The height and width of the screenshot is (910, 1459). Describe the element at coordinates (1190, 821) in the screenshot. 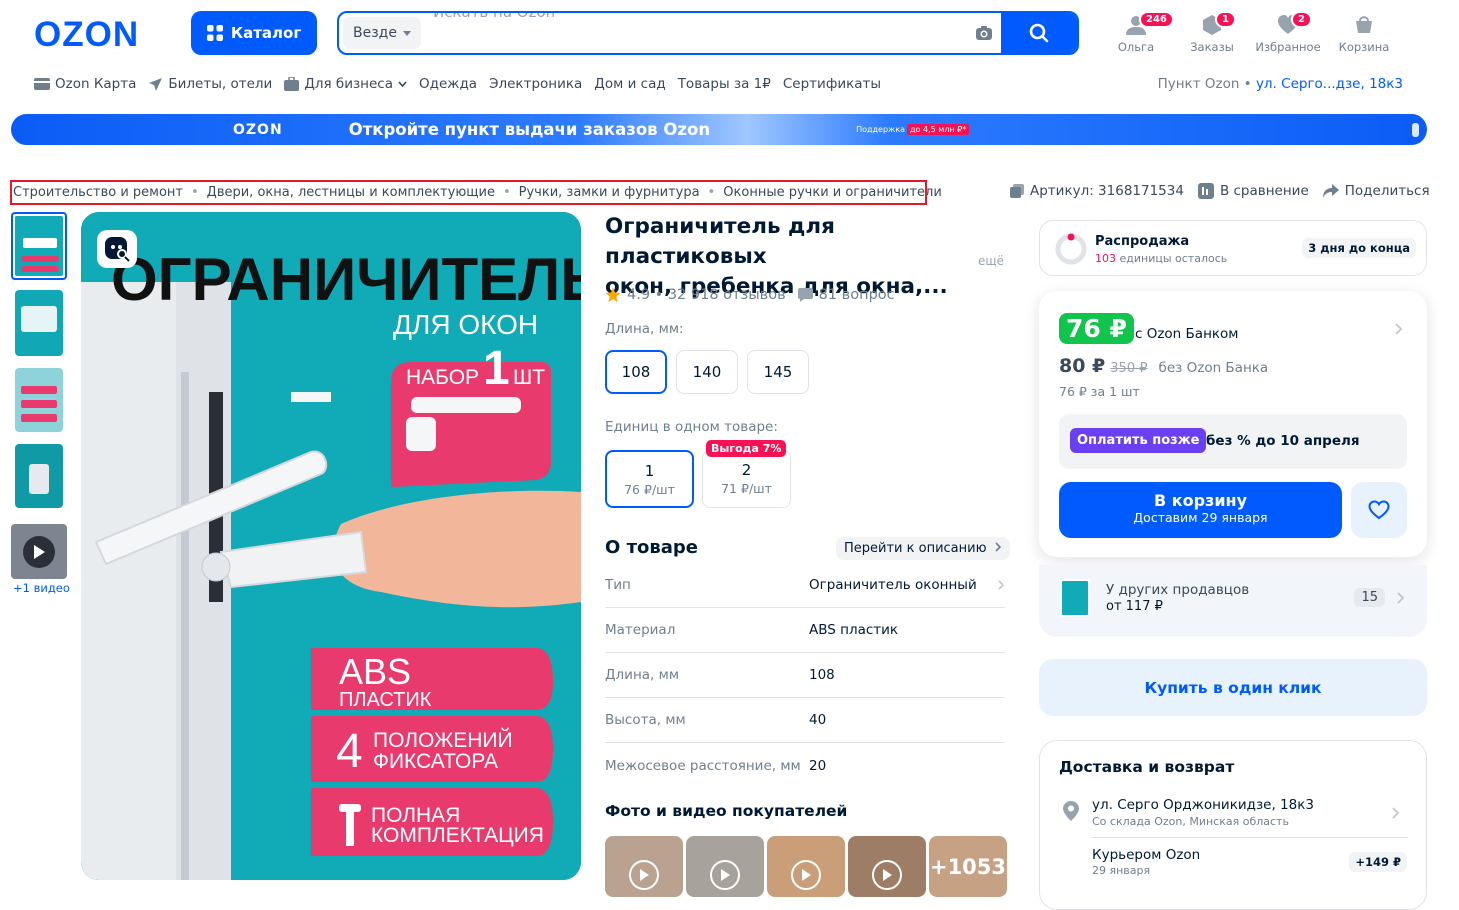

I see `delivery-address-note: Со склада Ozon, Минская область` at that location.